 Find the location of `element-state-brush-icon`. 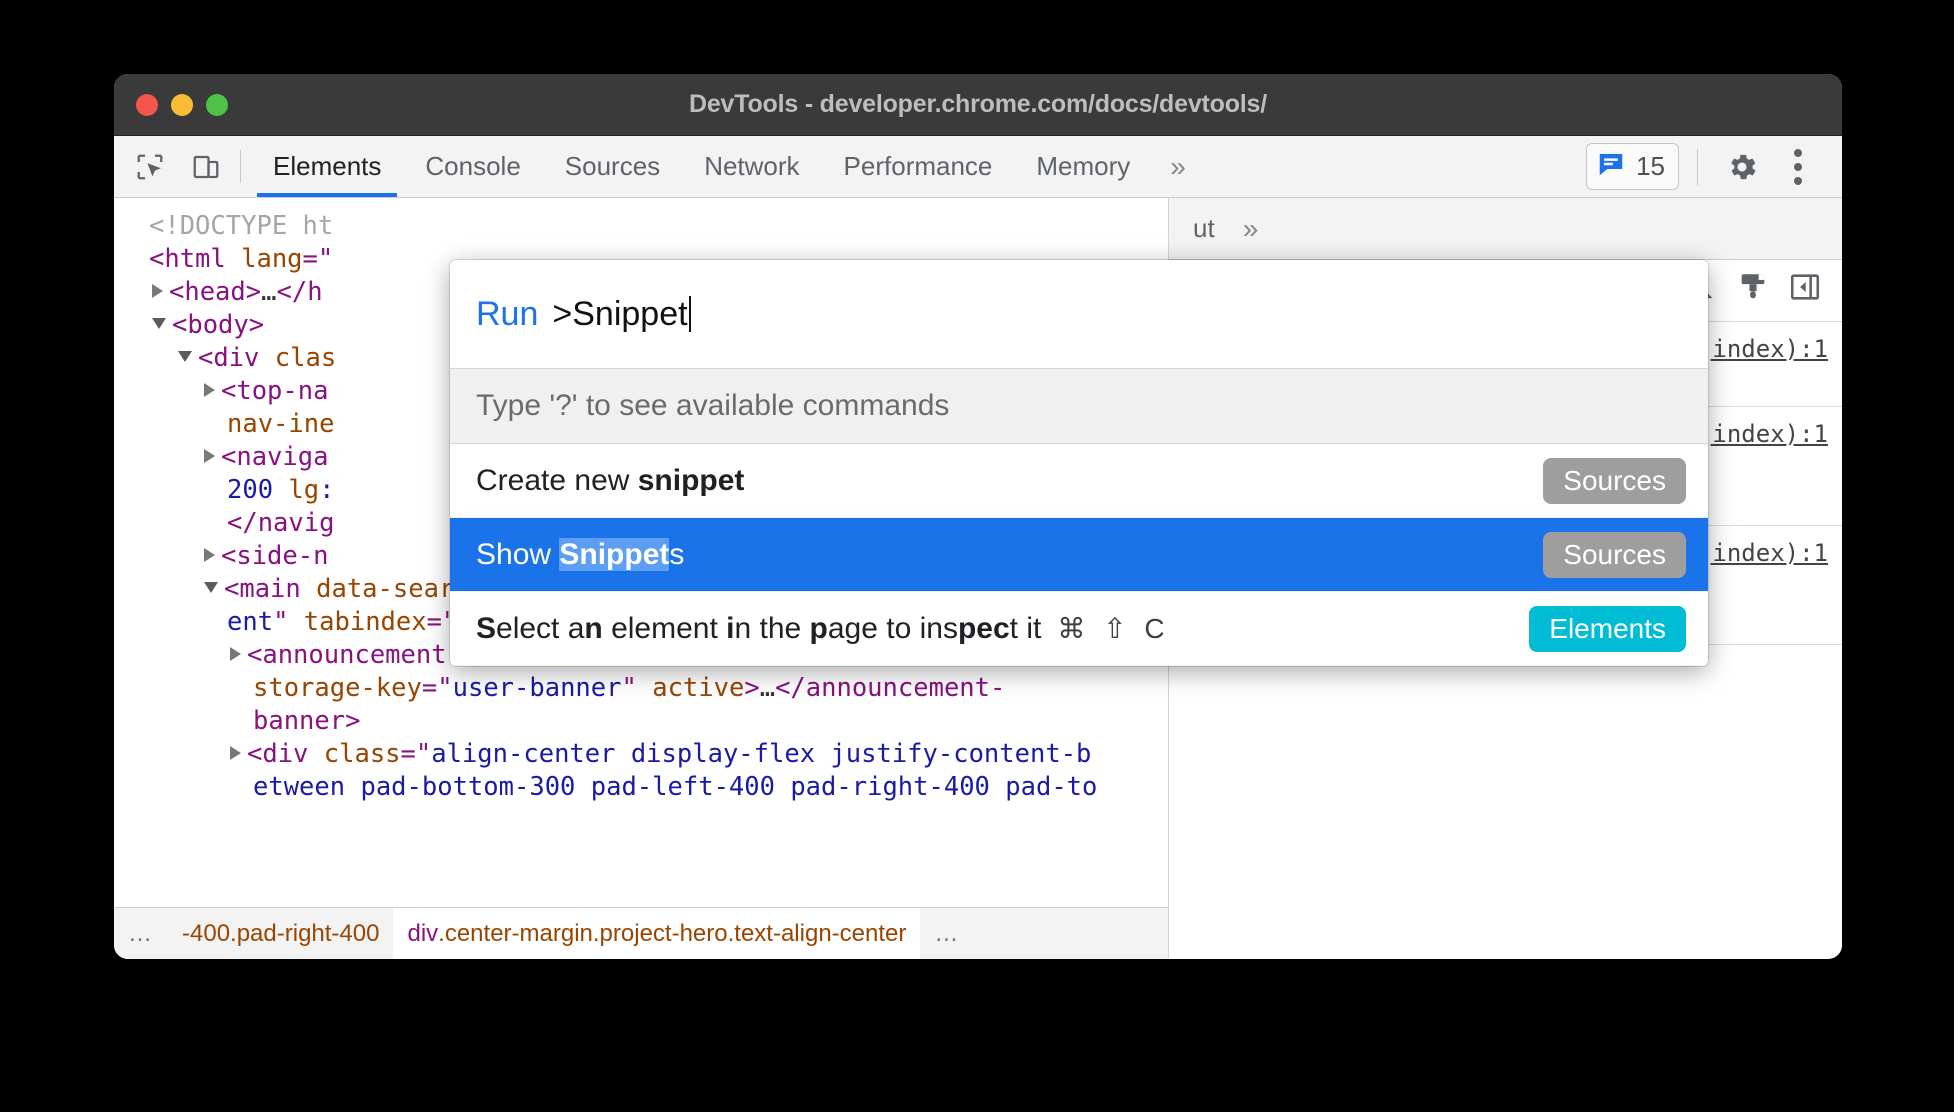

element-state-brush-icon is located at coordinates (1753, 290).